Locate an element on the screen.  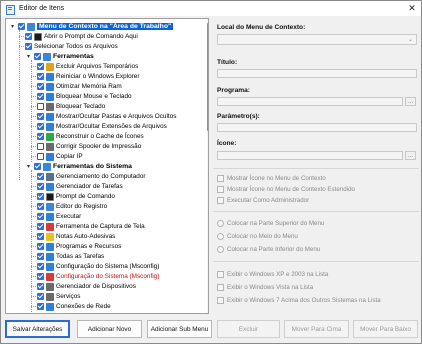
tree-item: Otimizar Memória Ram is located at coordinates (79, 86).